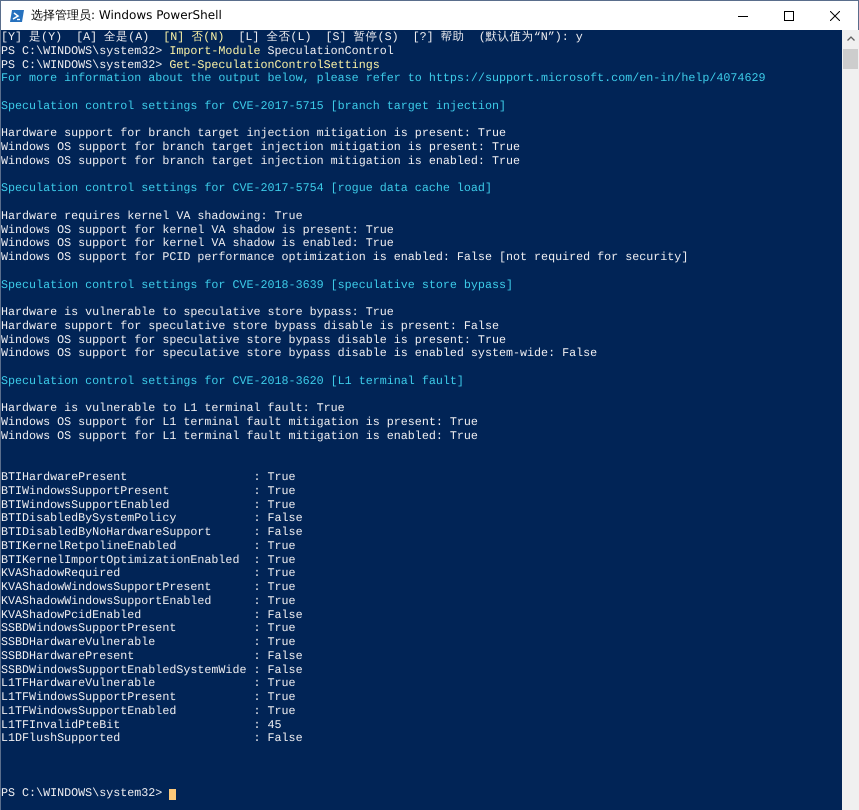 Image resolution: width=859 pixels, height=810 pixels. What do you see at coordinates (148, 588) in the screenshot?
I see `output-text: KVAShadowWindowsSupportPresent : True` at bounding box center [148, 588].